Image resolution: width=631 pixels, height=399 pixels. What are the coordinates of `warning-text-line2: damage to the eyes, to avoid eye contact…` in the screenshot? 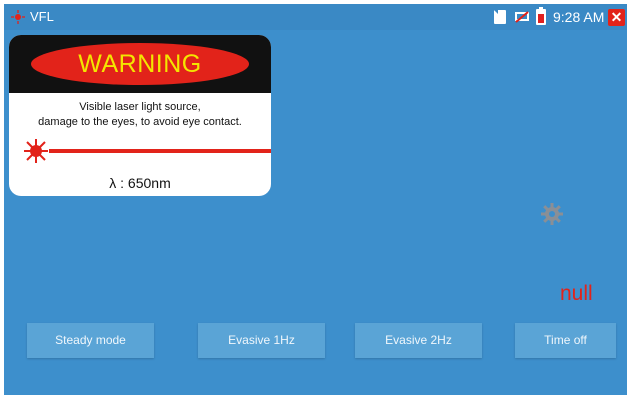 It's located at (140, 122).